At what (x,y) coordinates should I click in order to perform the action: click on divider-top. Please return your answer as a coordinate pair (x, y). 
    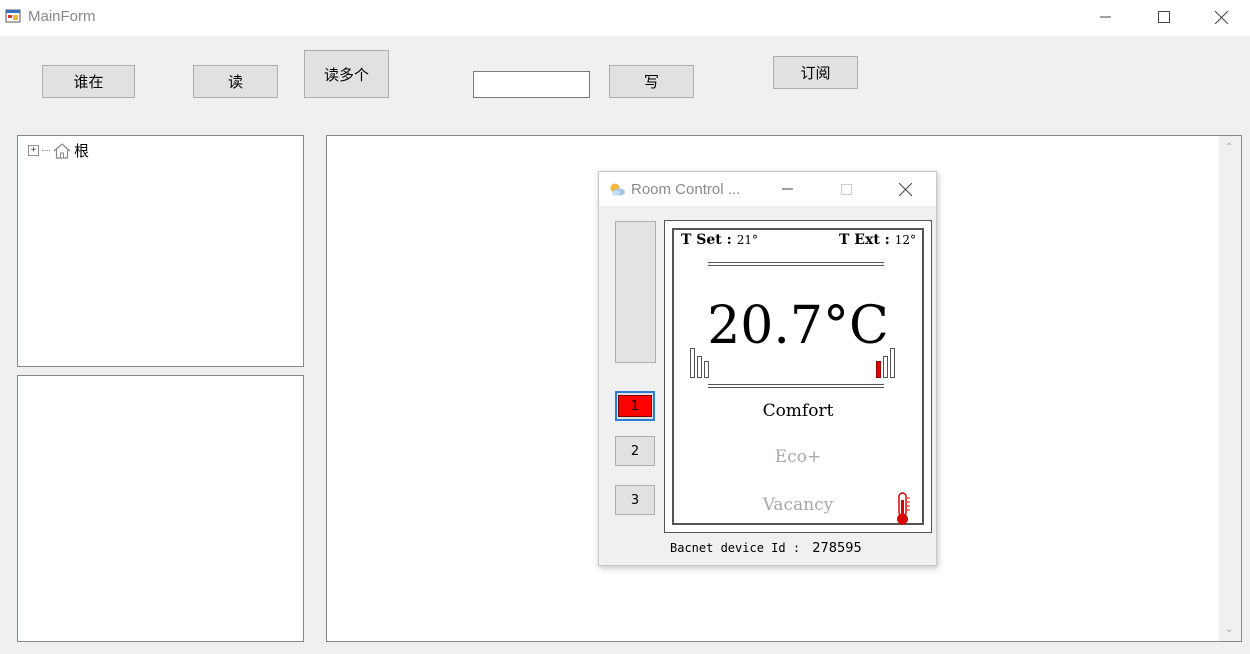
    Looking at the image, I should click on (796, 264).